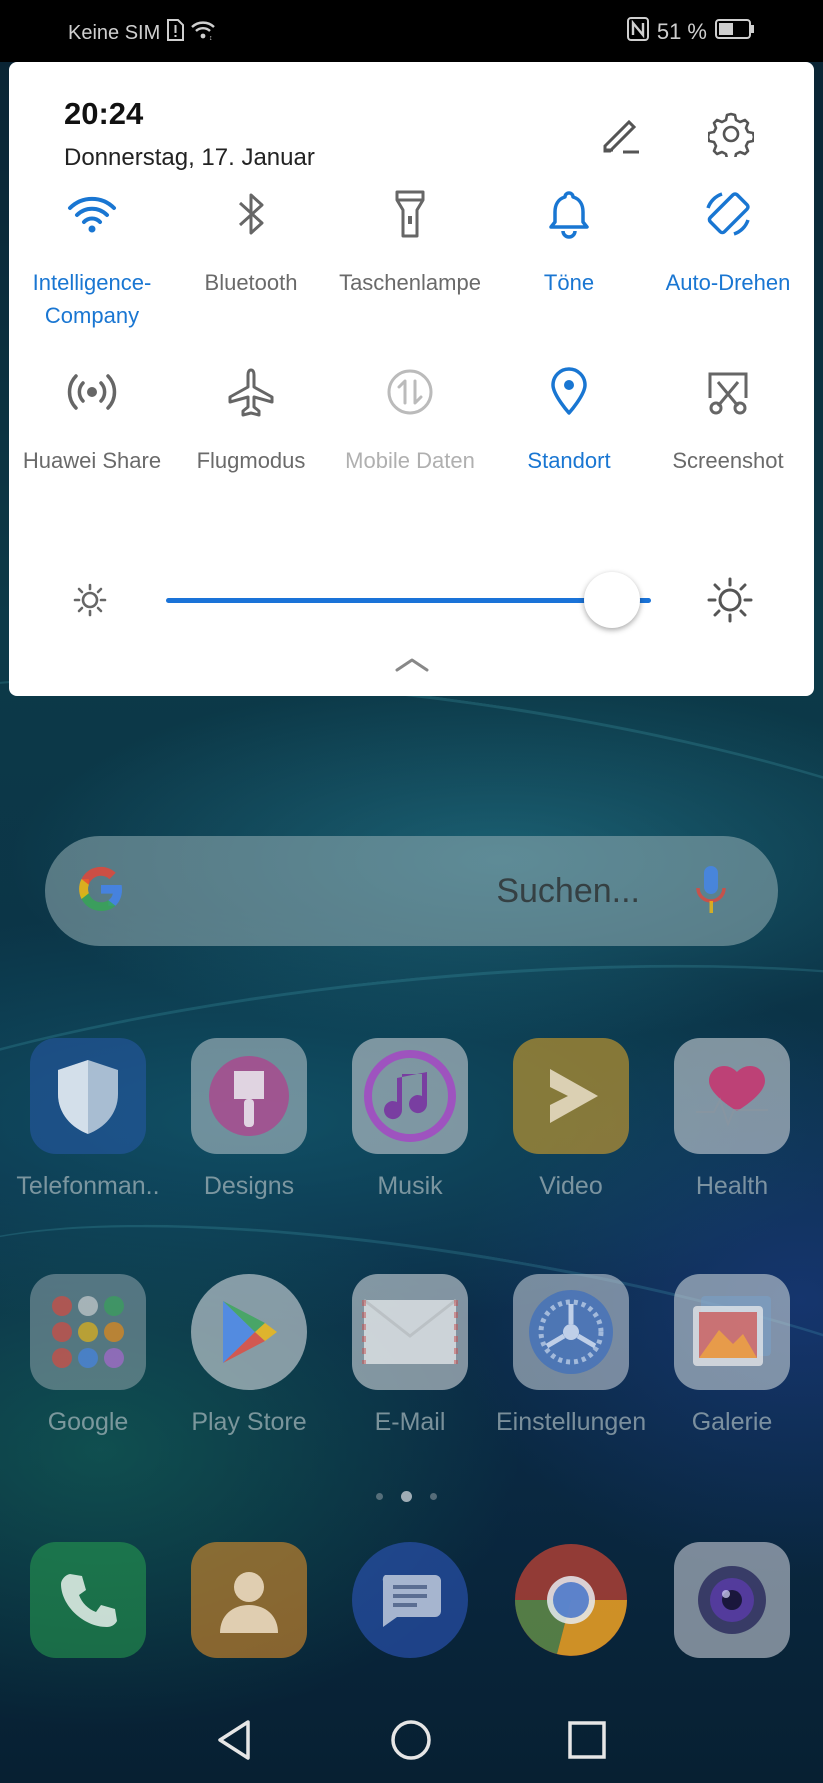 The width and height of the screenshot is (823, 1783). Describe the element at coordinates (410, 392) in the screenshot. I see `mobile-data-icon` at that location.